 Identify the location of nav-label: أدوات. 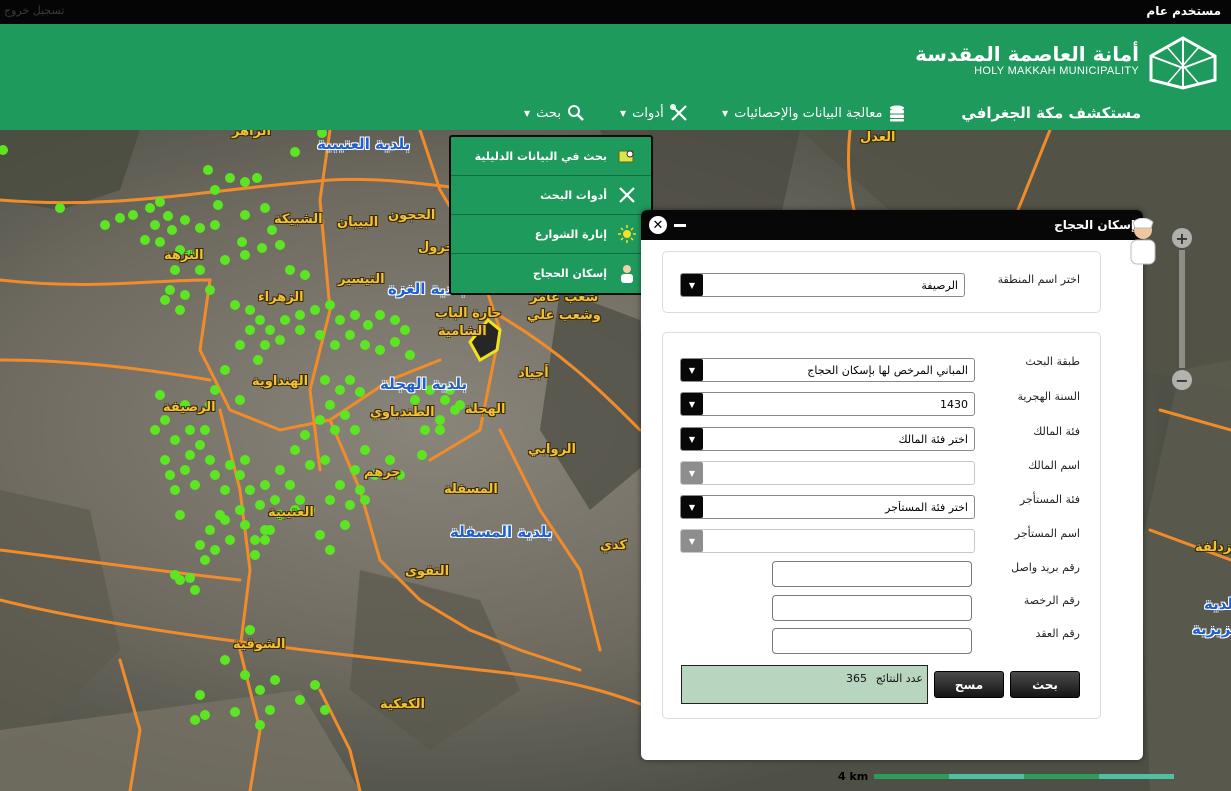
(648, 113).